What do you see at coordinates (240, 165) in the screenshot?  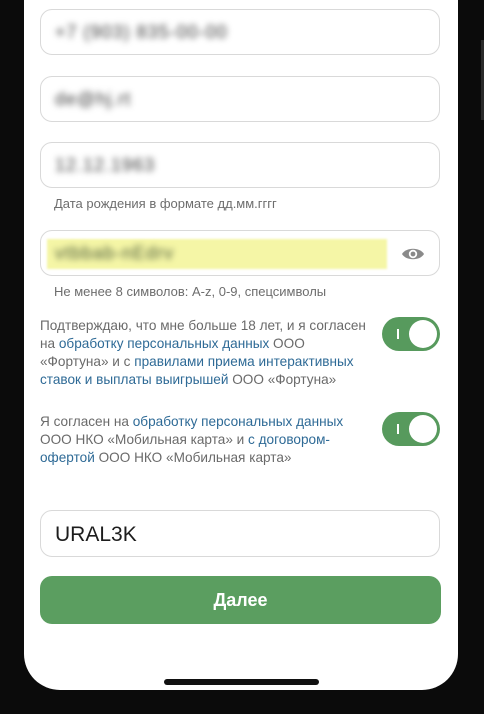 I see `birthdate-field: 12.12.1963` at bounding box center [240, 165].